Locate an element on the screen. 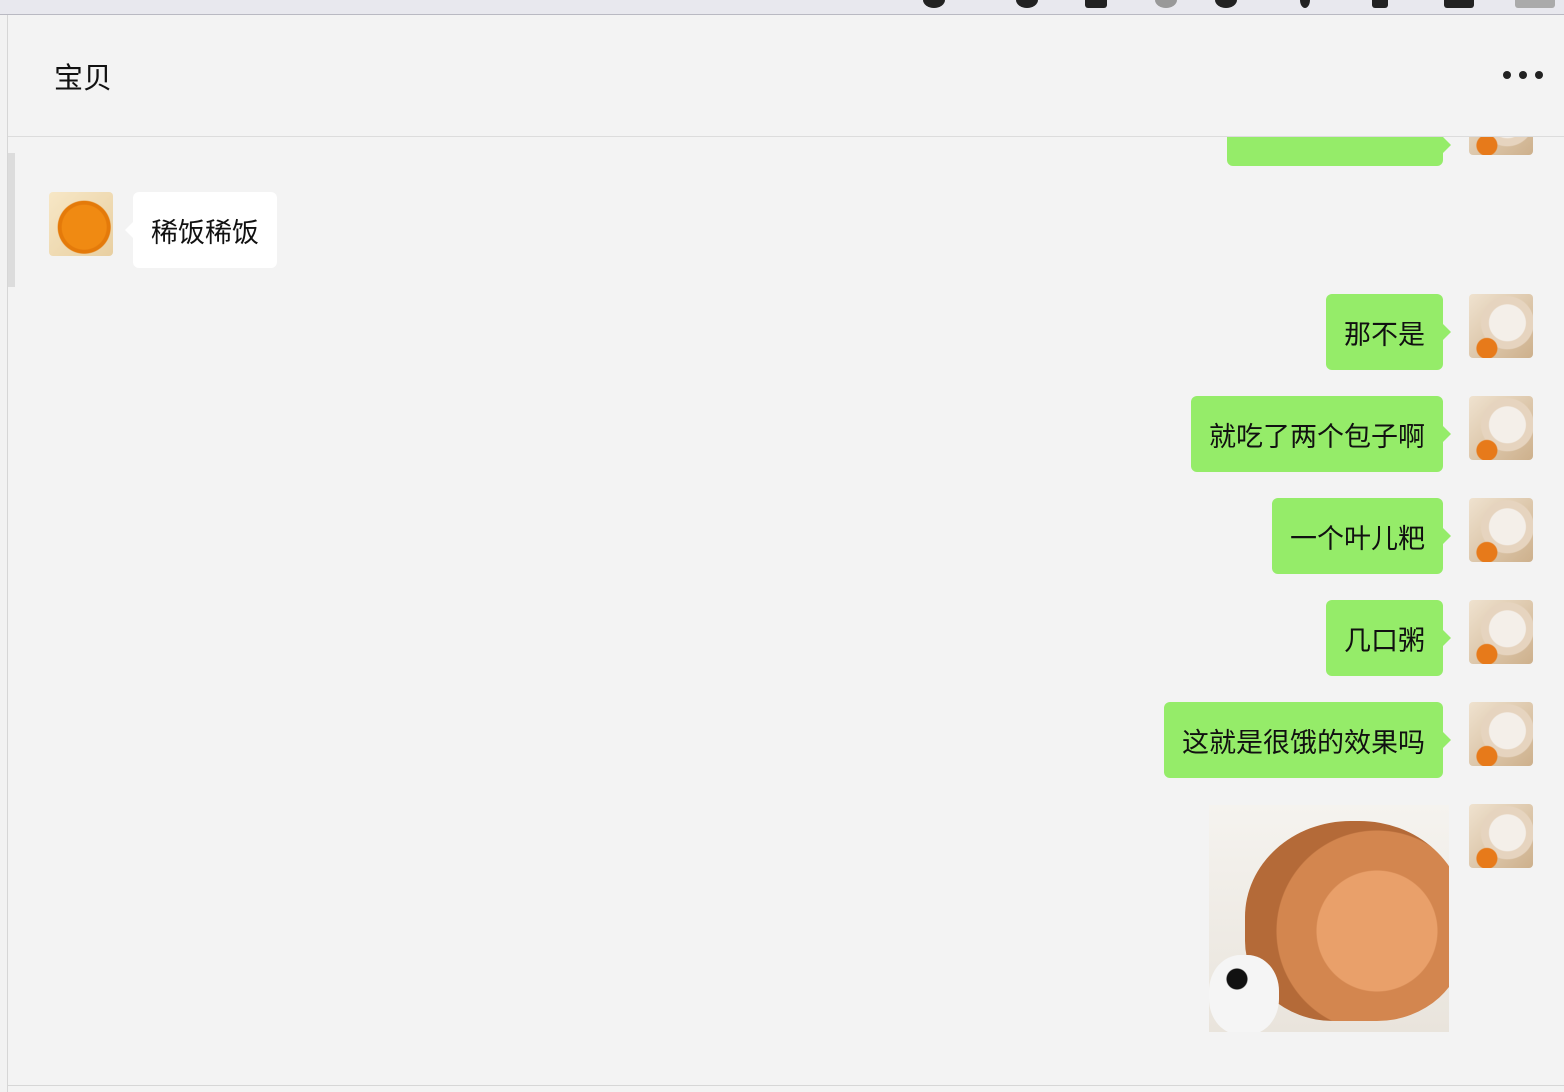  message-bubble-outgoing: 这就是很饿的效果吗 is located at coordinates (1307, 740).